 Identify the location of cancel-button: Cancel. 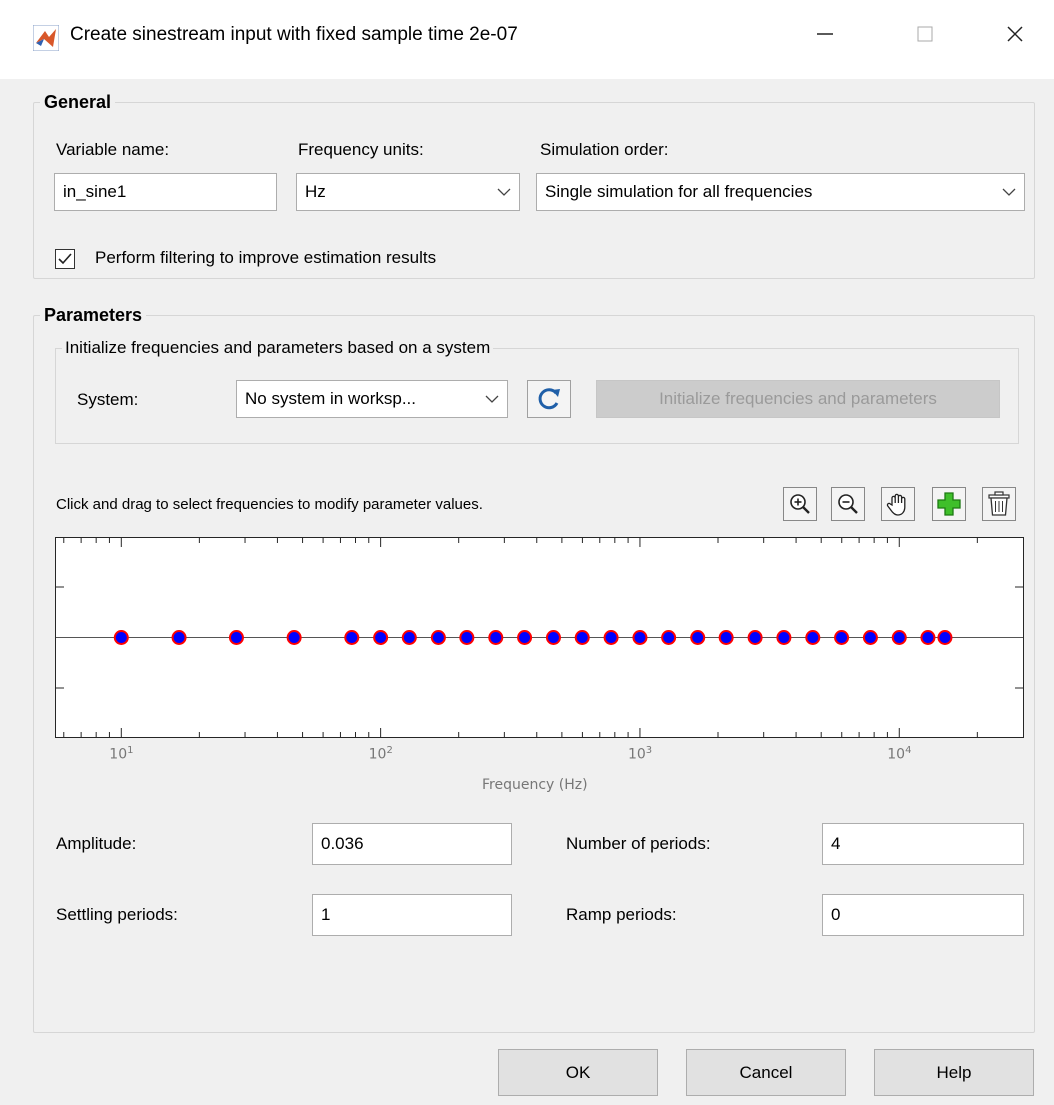
(766, 1072).